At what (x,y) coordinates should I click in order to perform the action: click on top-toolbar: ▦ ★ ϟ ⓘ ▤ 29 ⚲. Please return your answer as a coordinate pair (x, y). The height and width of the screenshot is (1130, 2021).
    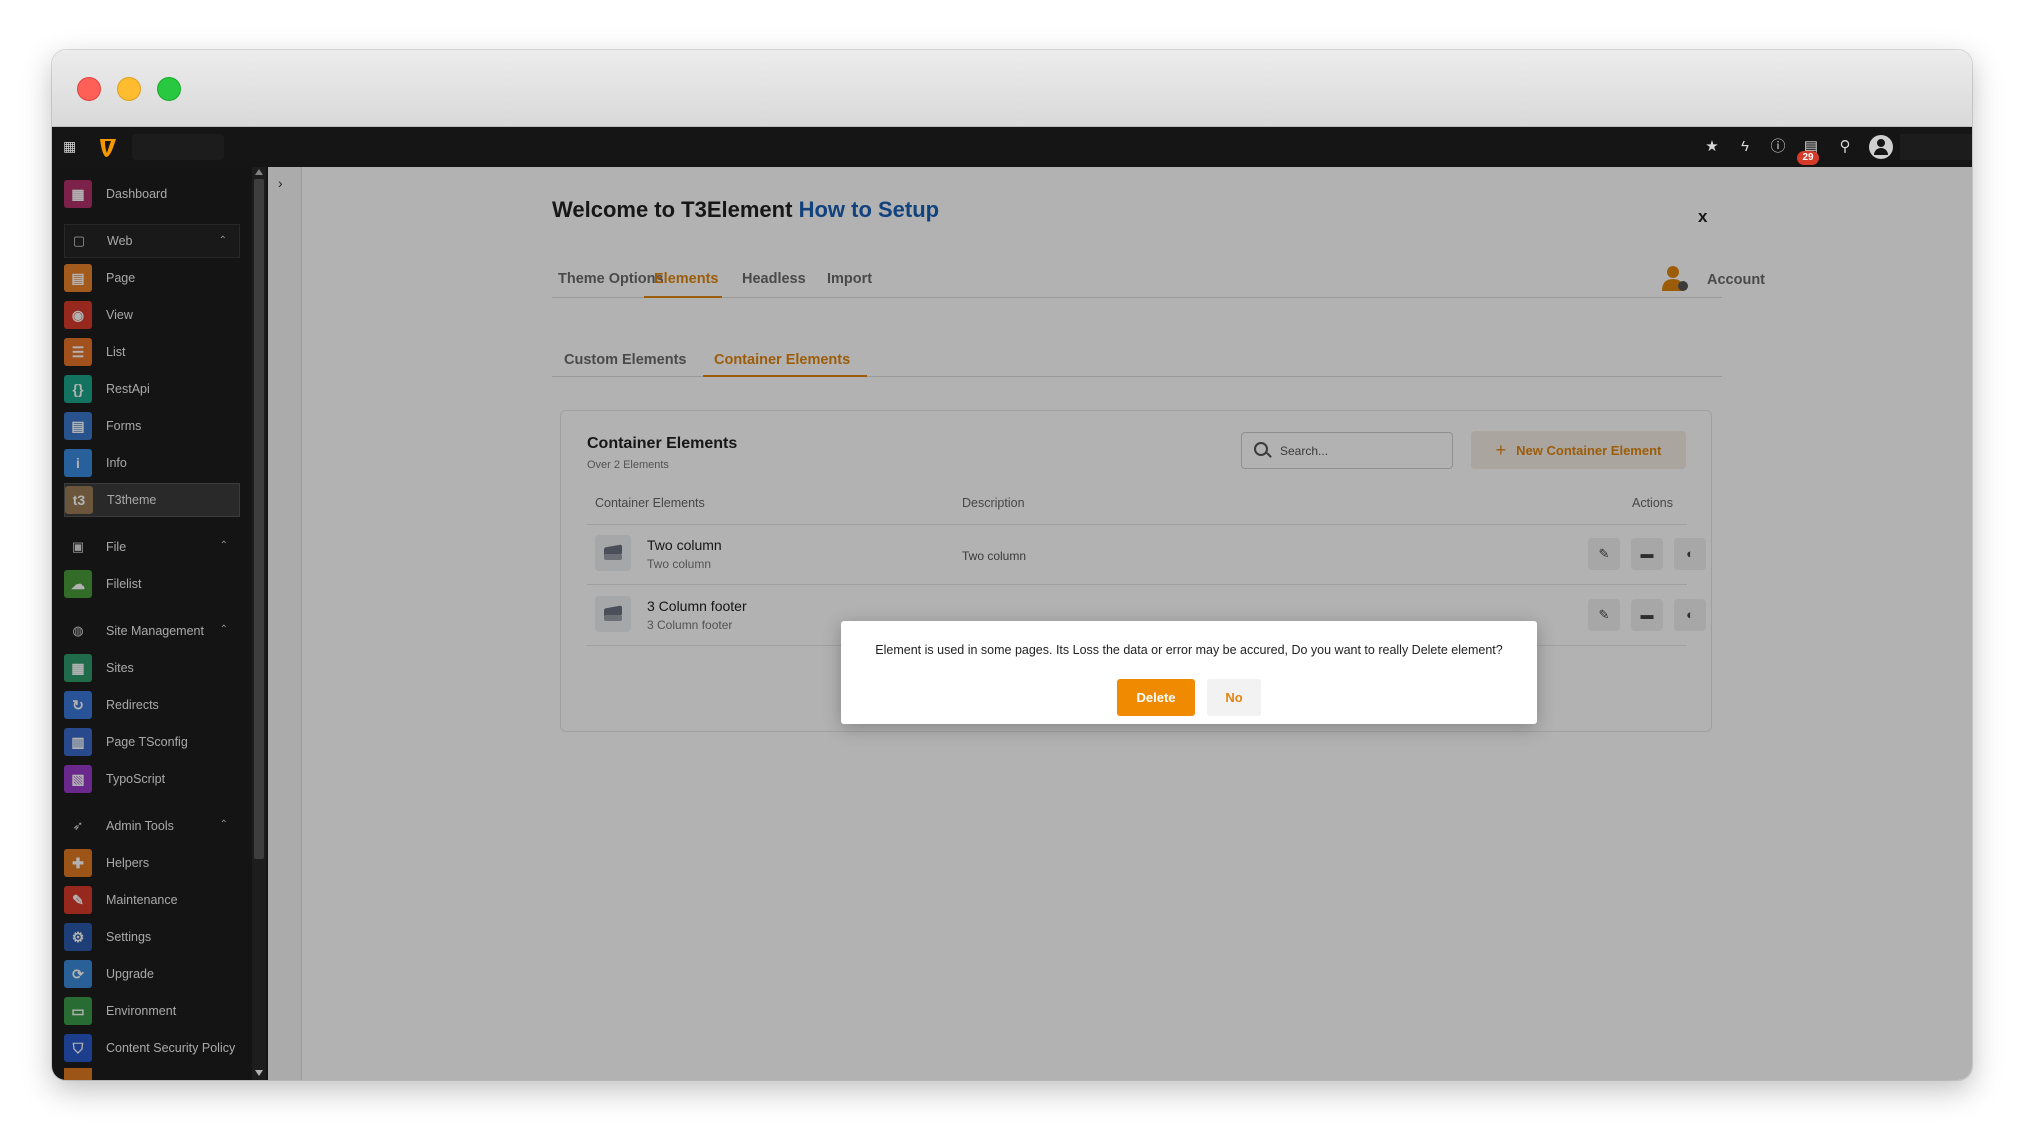
    Looking at the image, I should click on (1012, 147).